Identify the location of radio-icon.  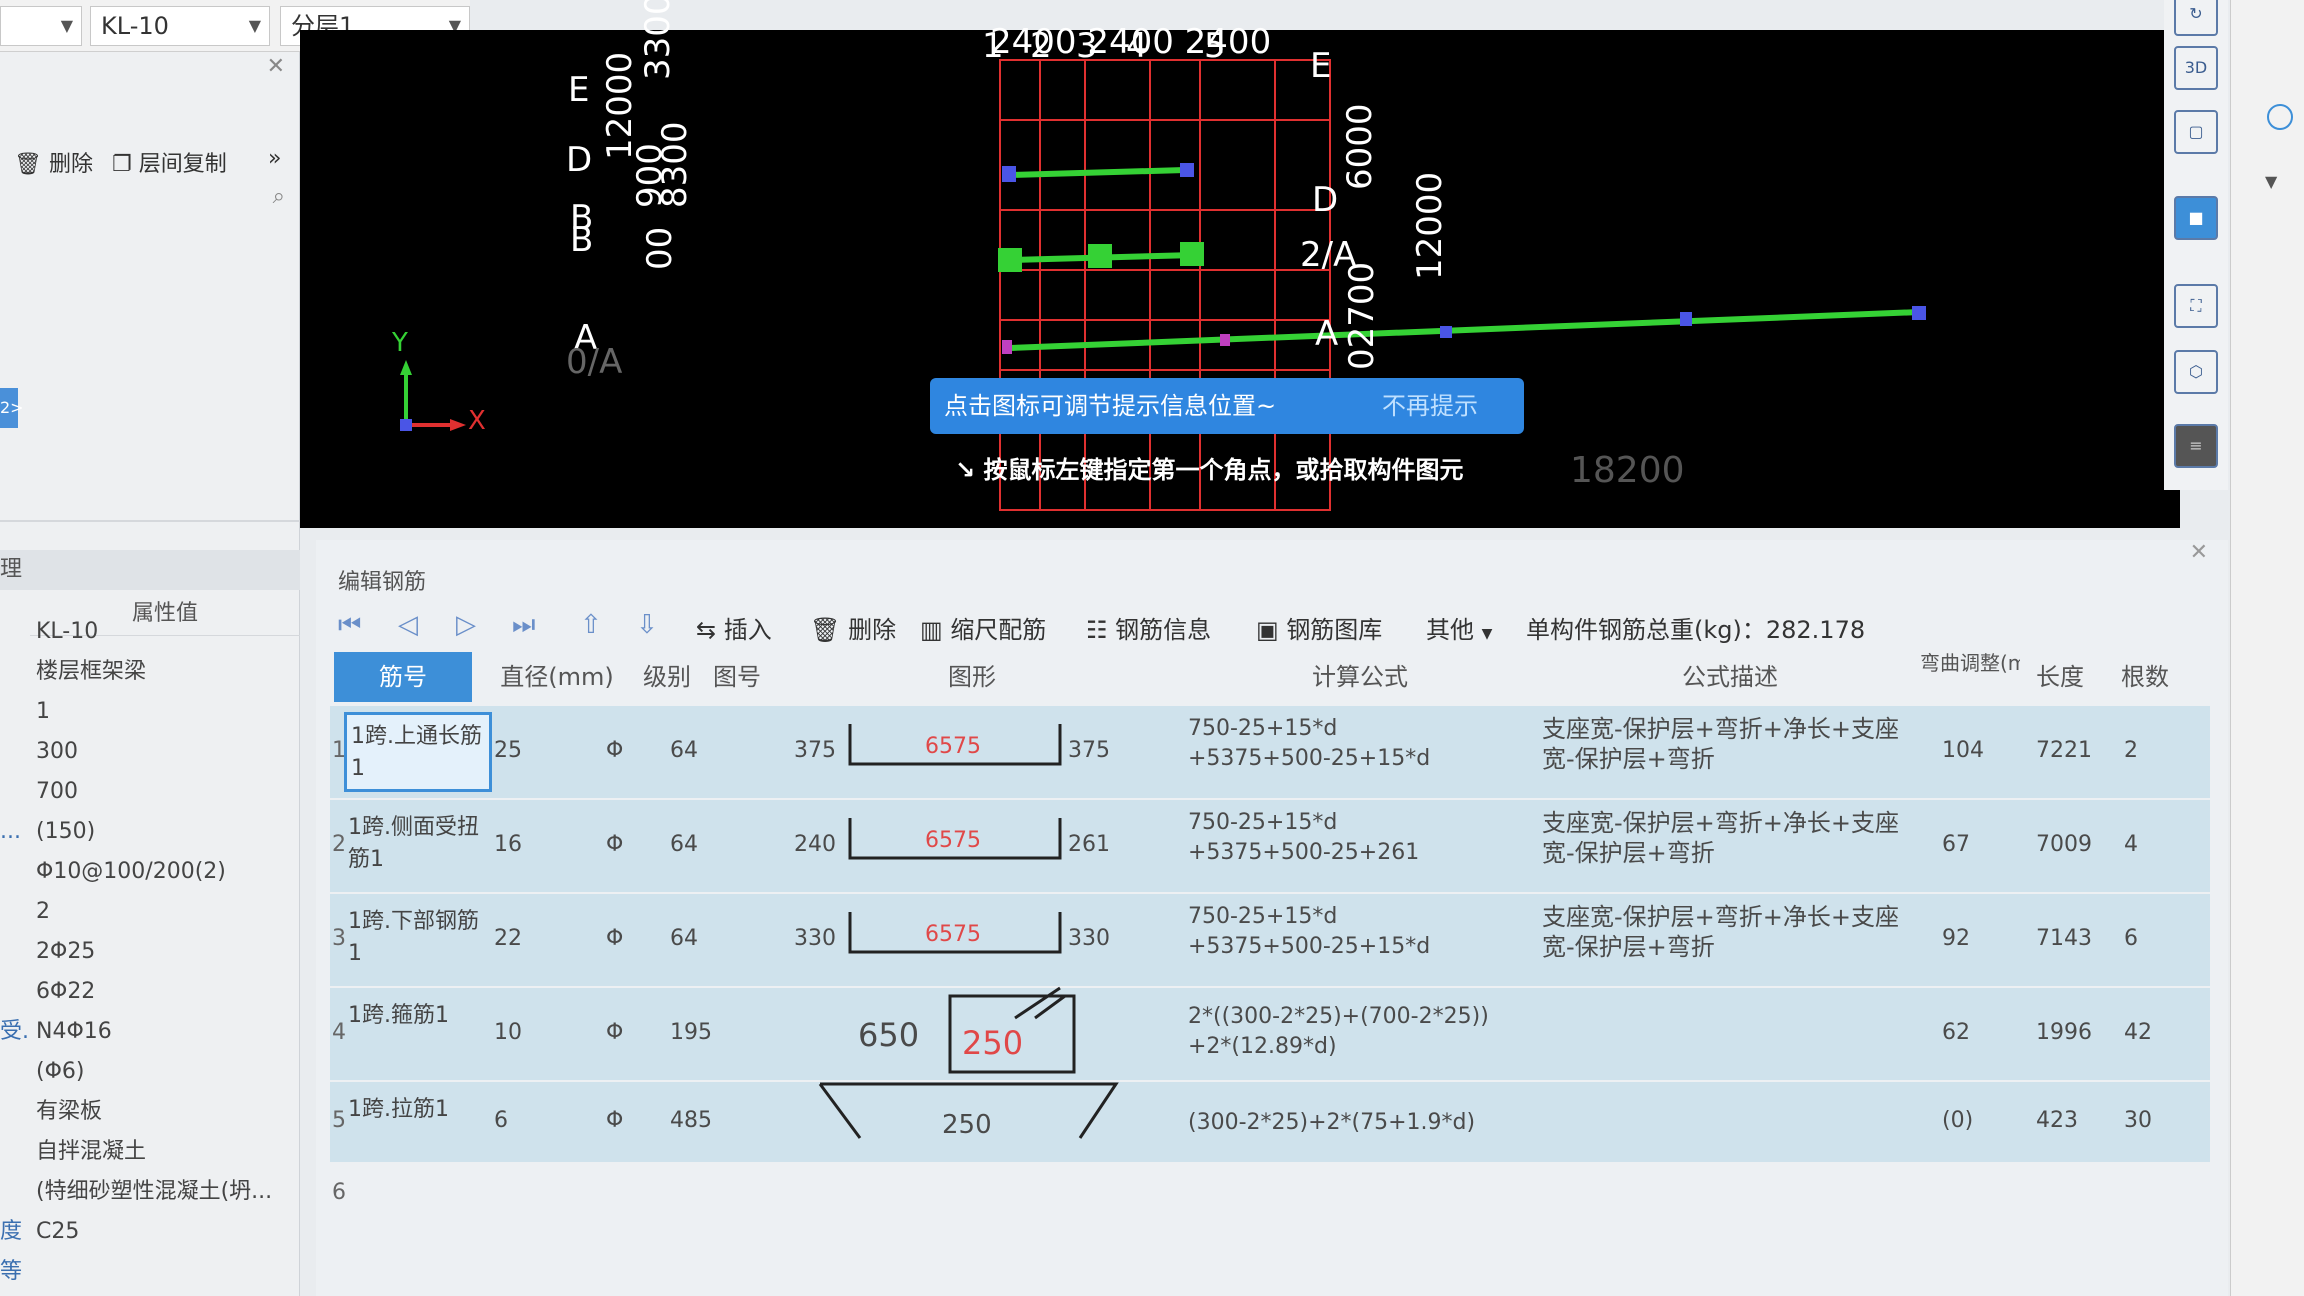
(2280, 117).